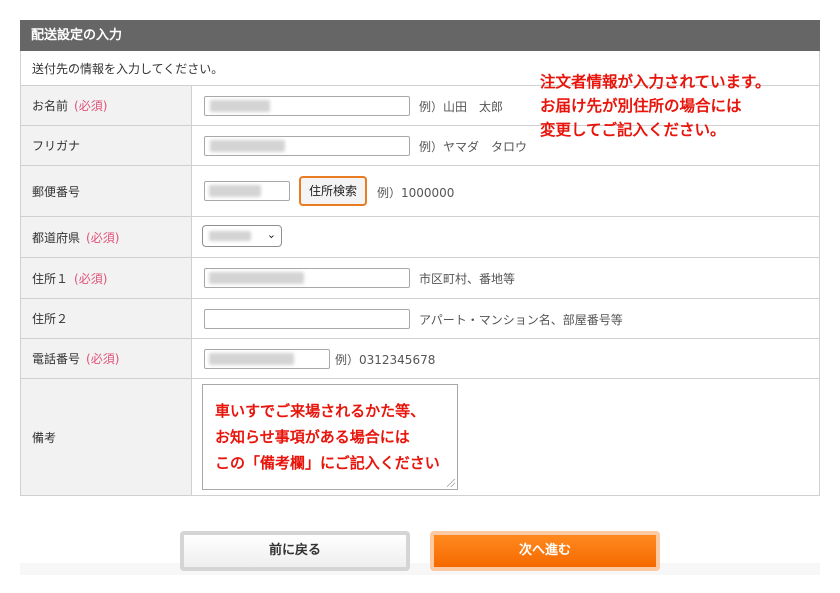  Describe the element at coordinates (44, 437) in the screenshot. I see `remarks-label: 備考` at that location.